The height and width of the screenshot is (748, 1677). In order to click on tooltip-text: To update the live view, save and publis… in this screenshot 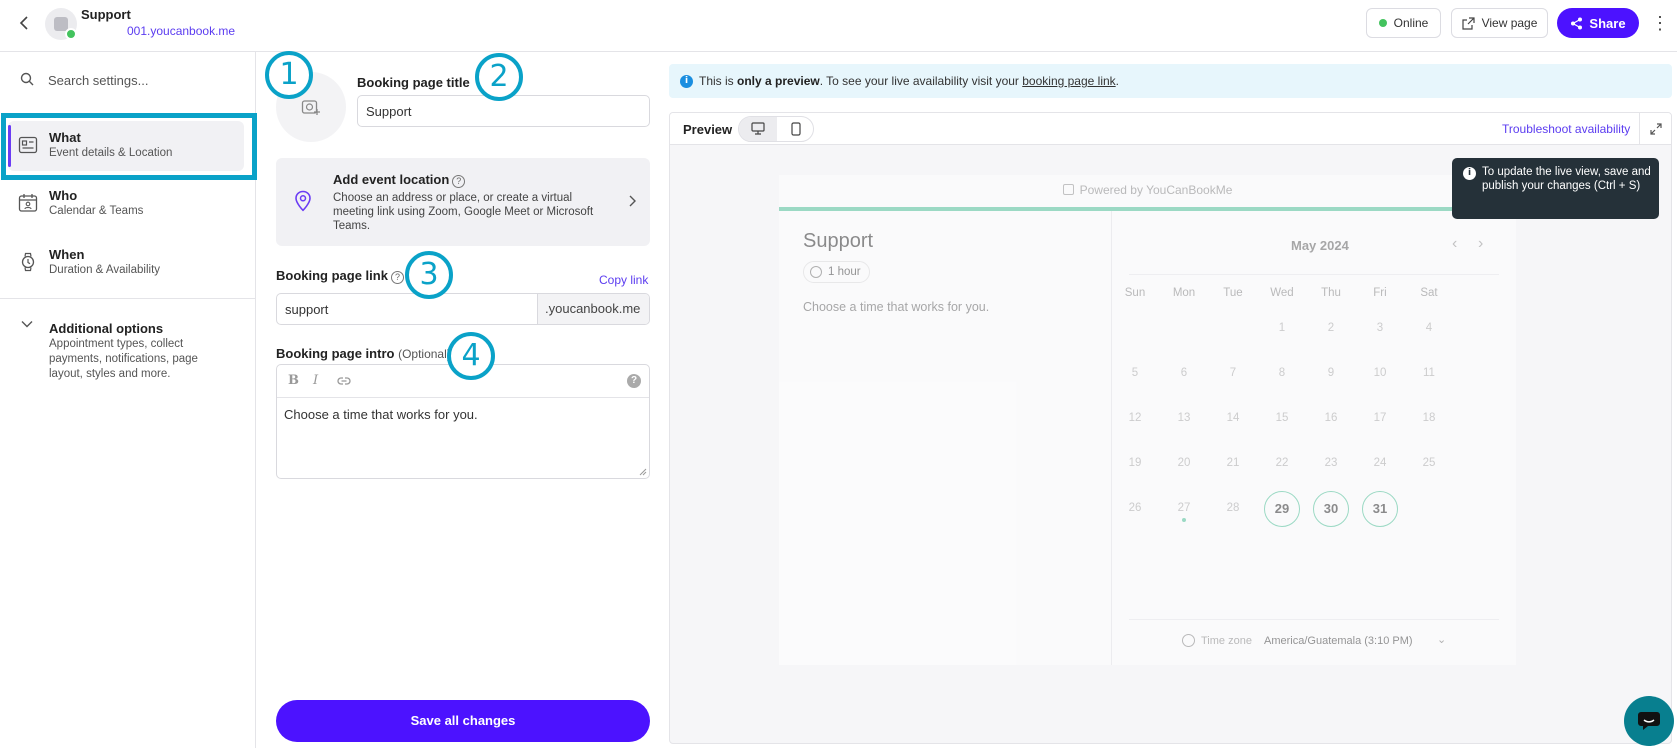, I will do `click(1566, 179)`.